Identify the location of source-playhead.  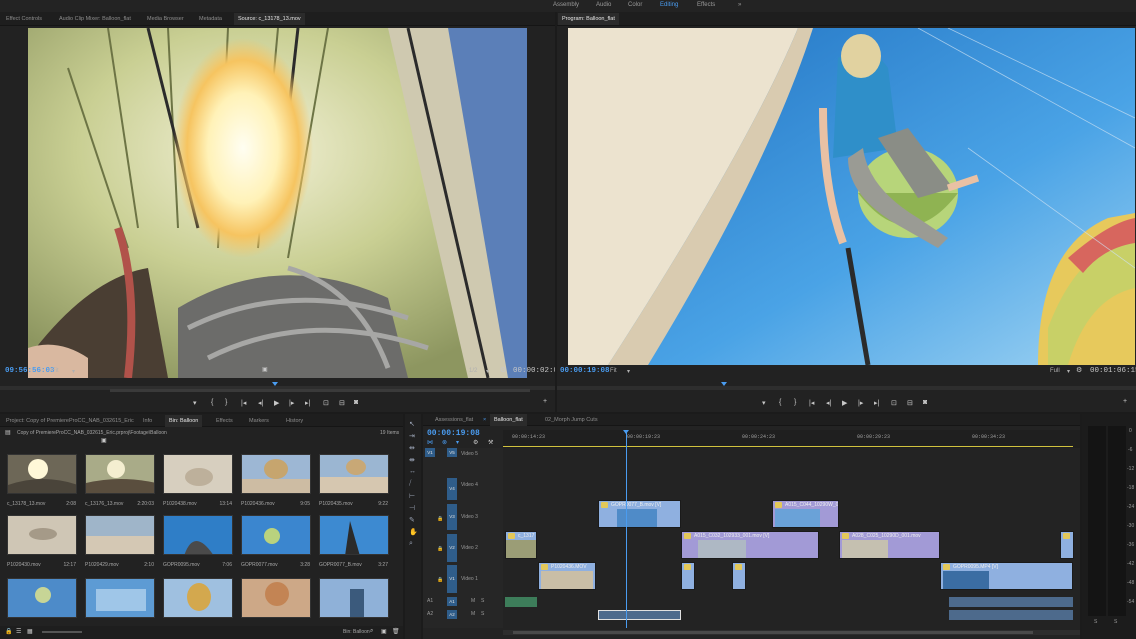
(275, 384).